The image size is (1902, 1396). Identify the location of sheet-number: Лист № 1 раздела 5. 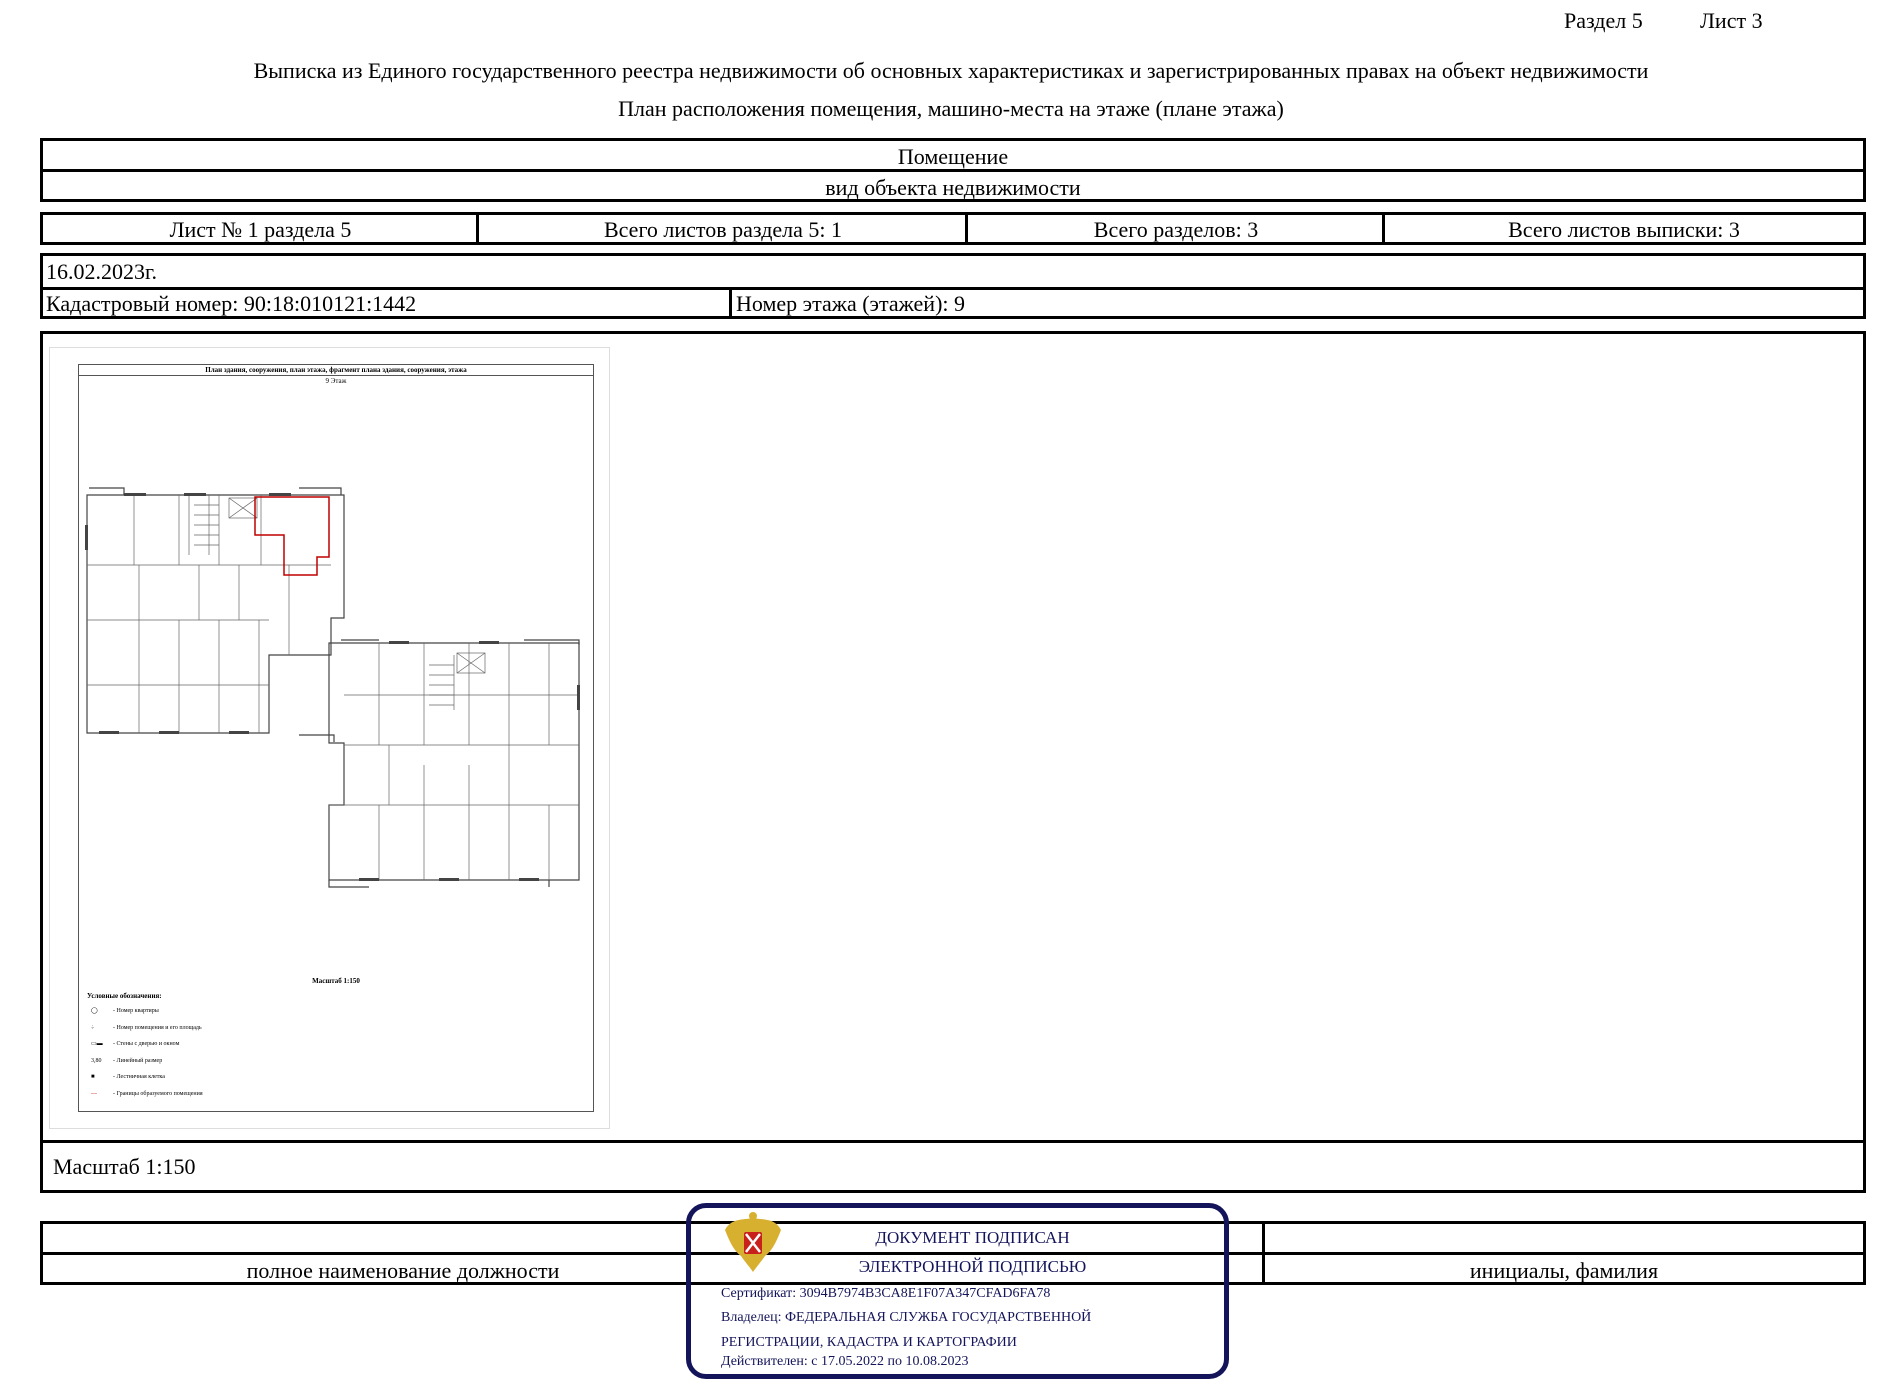
(260, 229).